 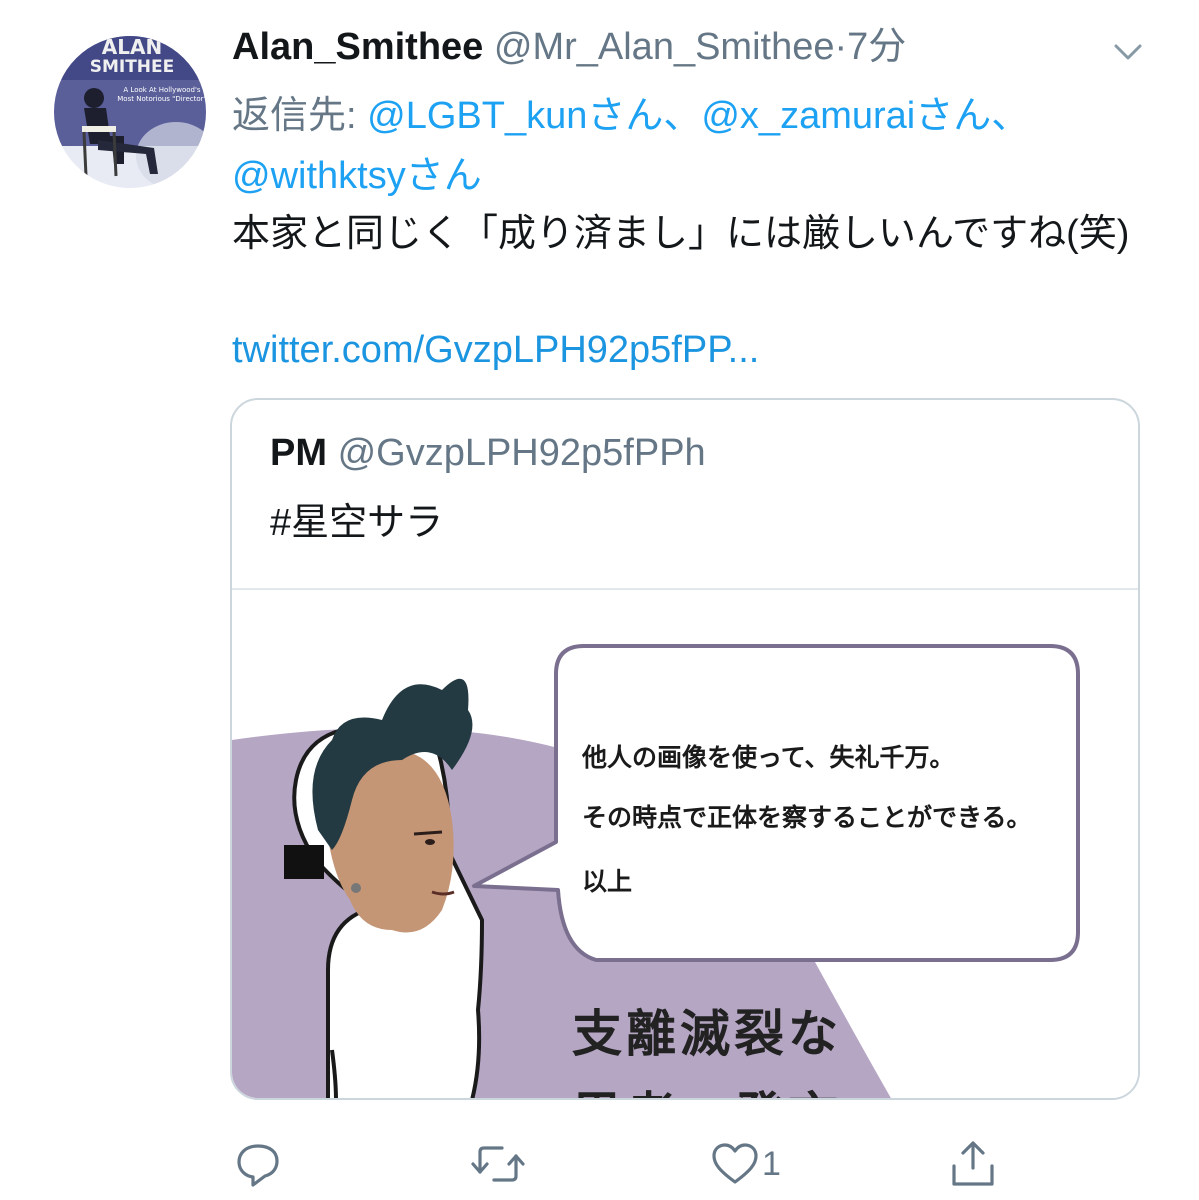 What do you see at coordinates (807, 817) in the screenshot?
I see `bubble-line: その時点で正体を察することができる。` at bounding box center [807, 817].